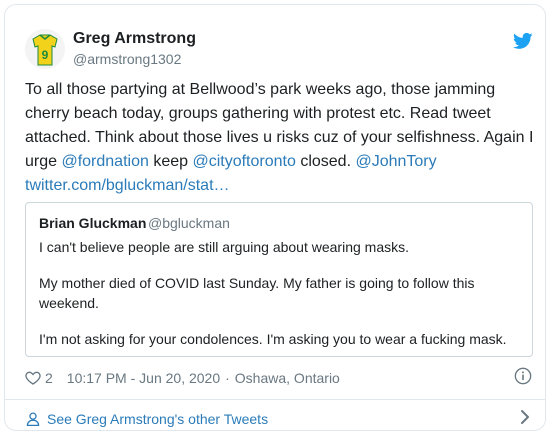  I want to click on see-other-tweets-link: See Greg Armstrong's other Tweets, so click(146, 419).